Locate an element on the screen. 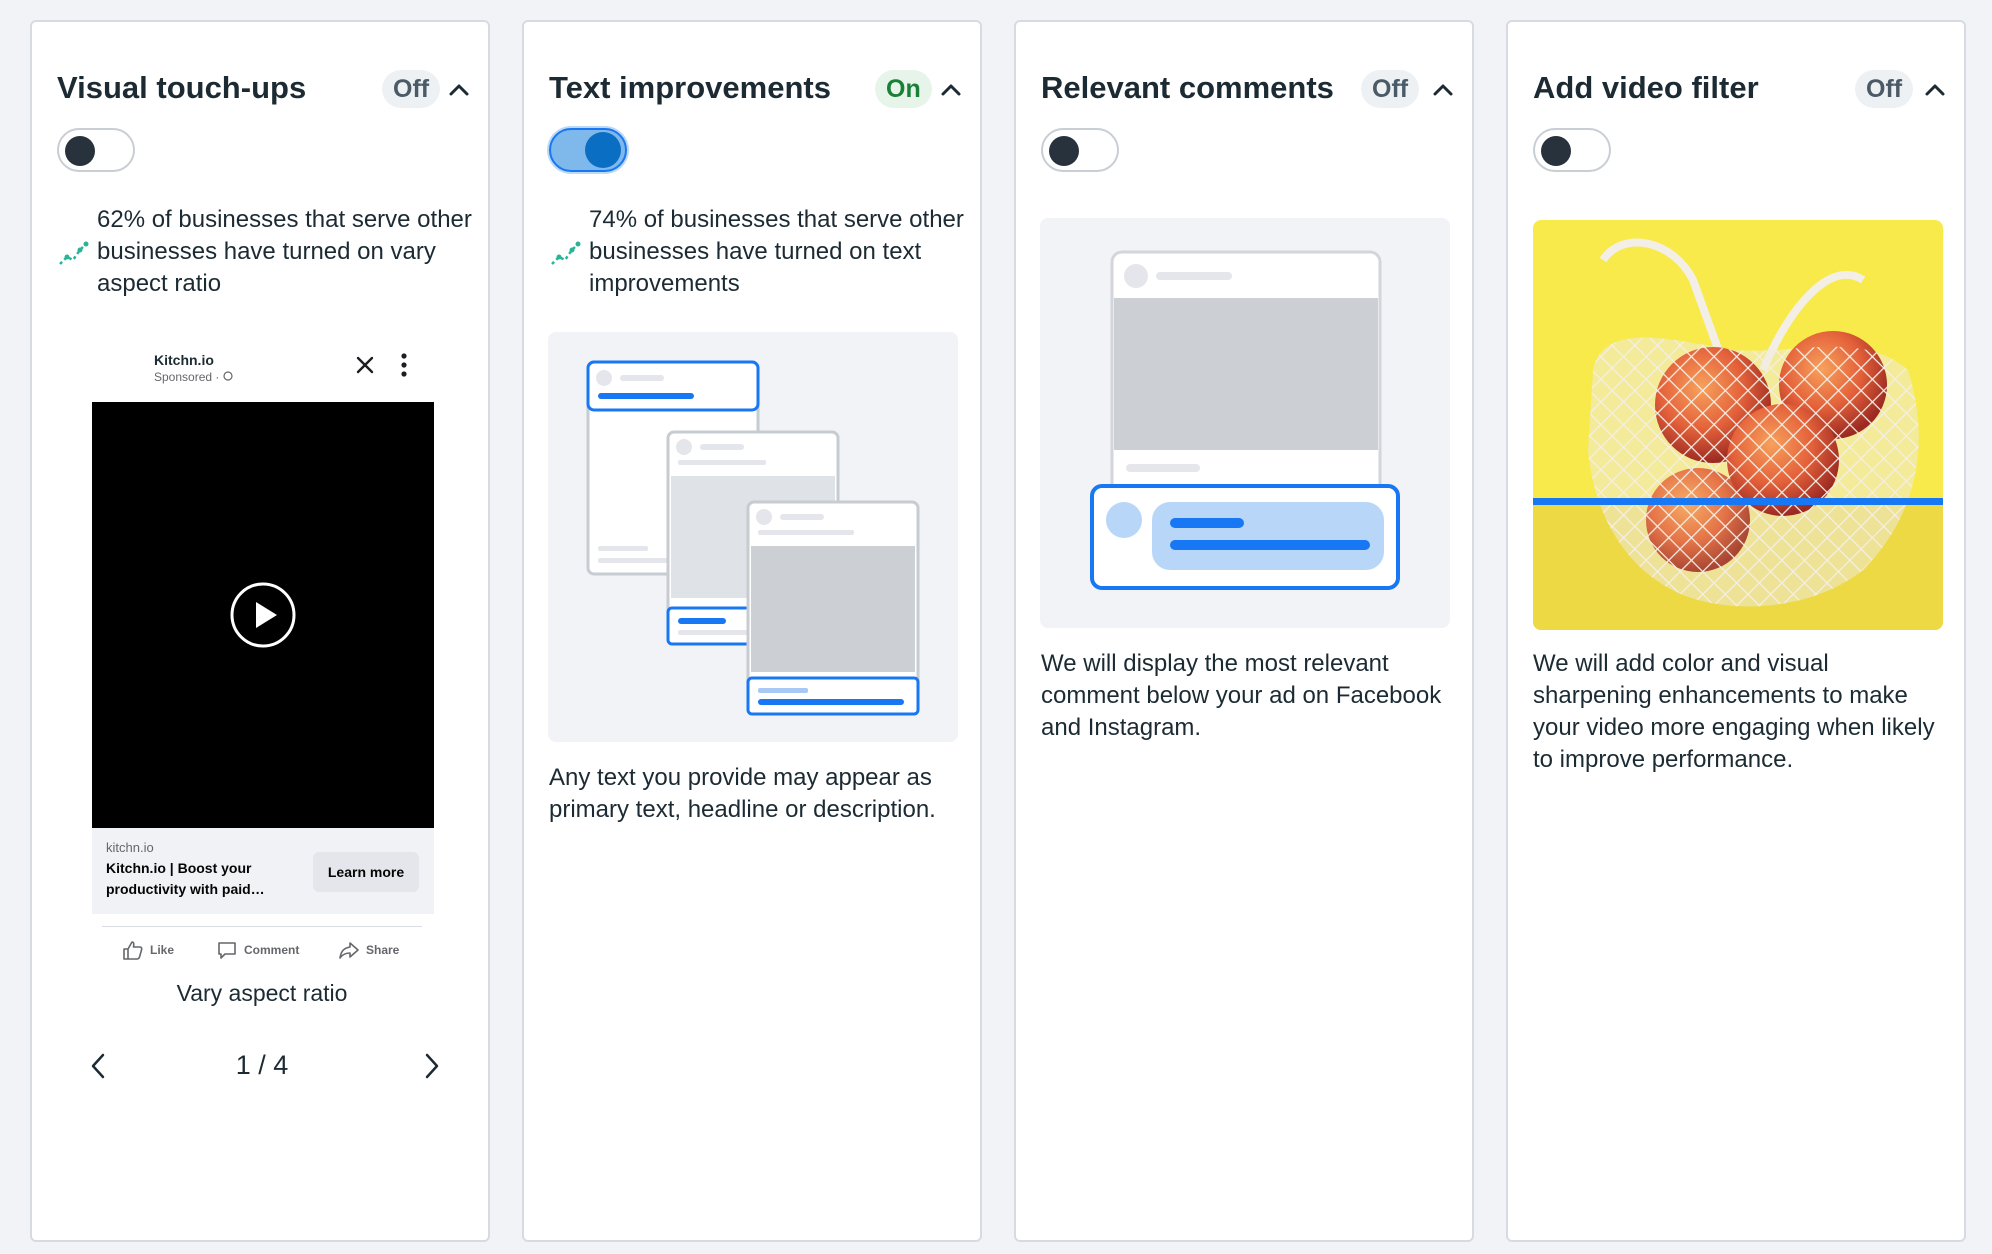  card-header: Relevant comments Off is located at coordinates (1247, 89).